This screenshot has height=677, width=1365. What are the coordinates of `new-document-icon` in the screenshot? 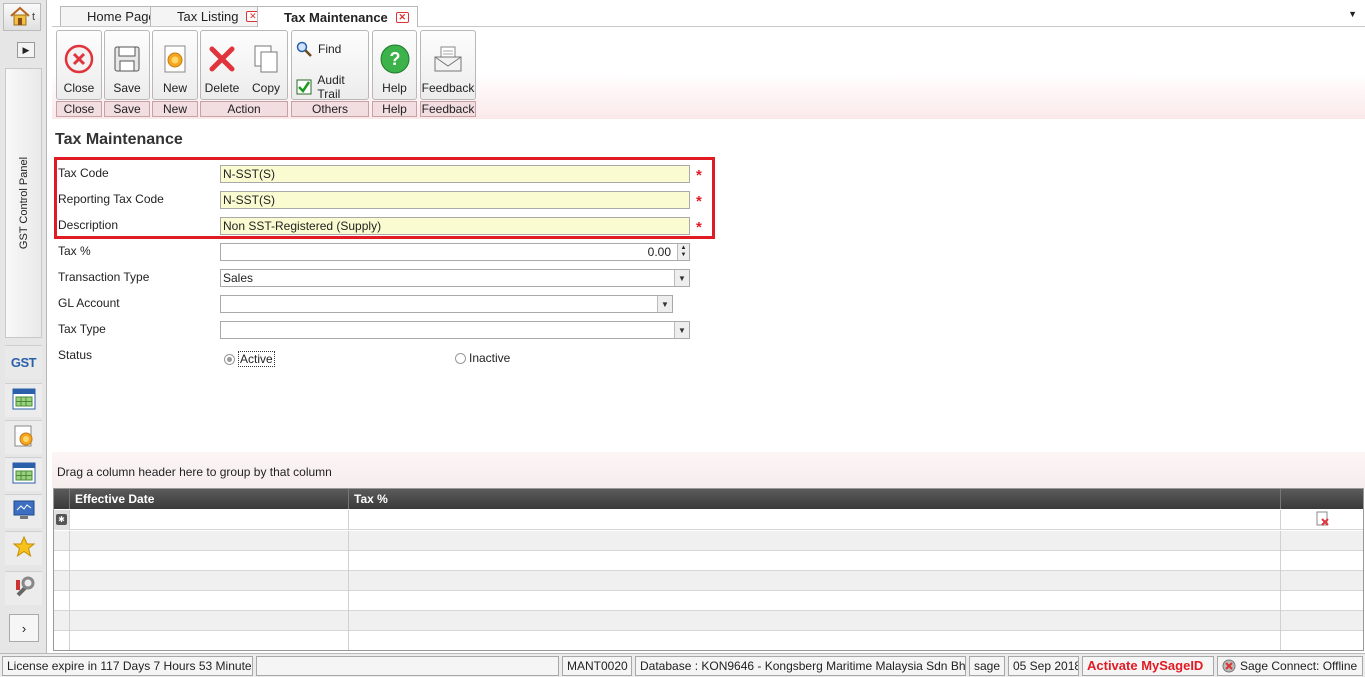 It's located at (24, 437).